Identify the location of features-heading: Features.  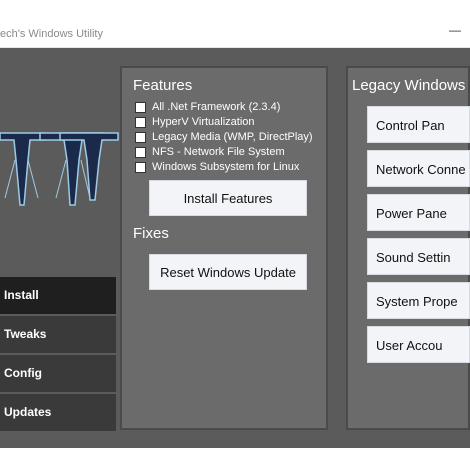
(163, 85).